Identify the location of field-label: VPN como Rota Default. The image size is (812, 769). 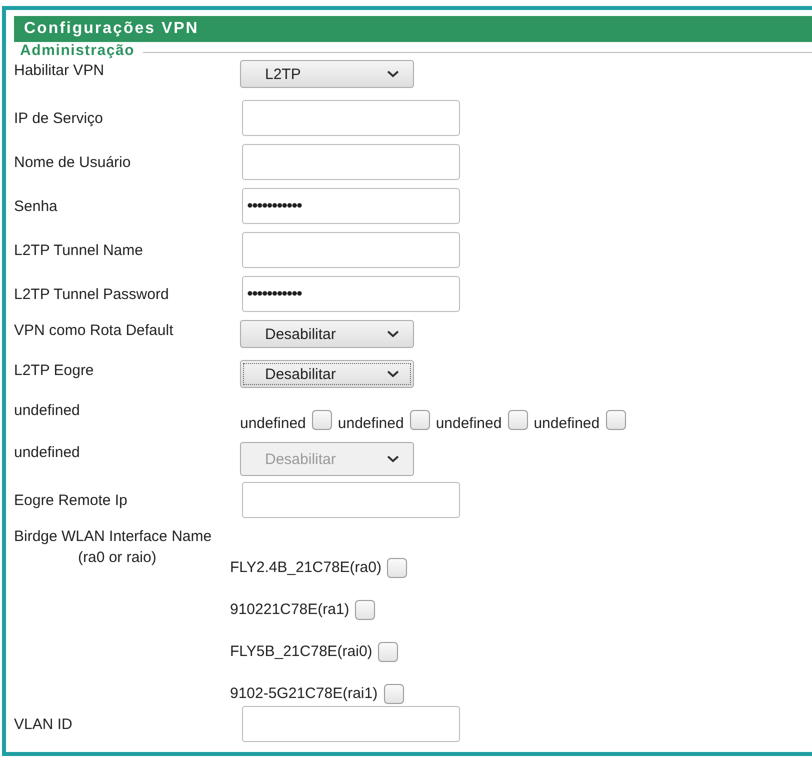
(94, 330).